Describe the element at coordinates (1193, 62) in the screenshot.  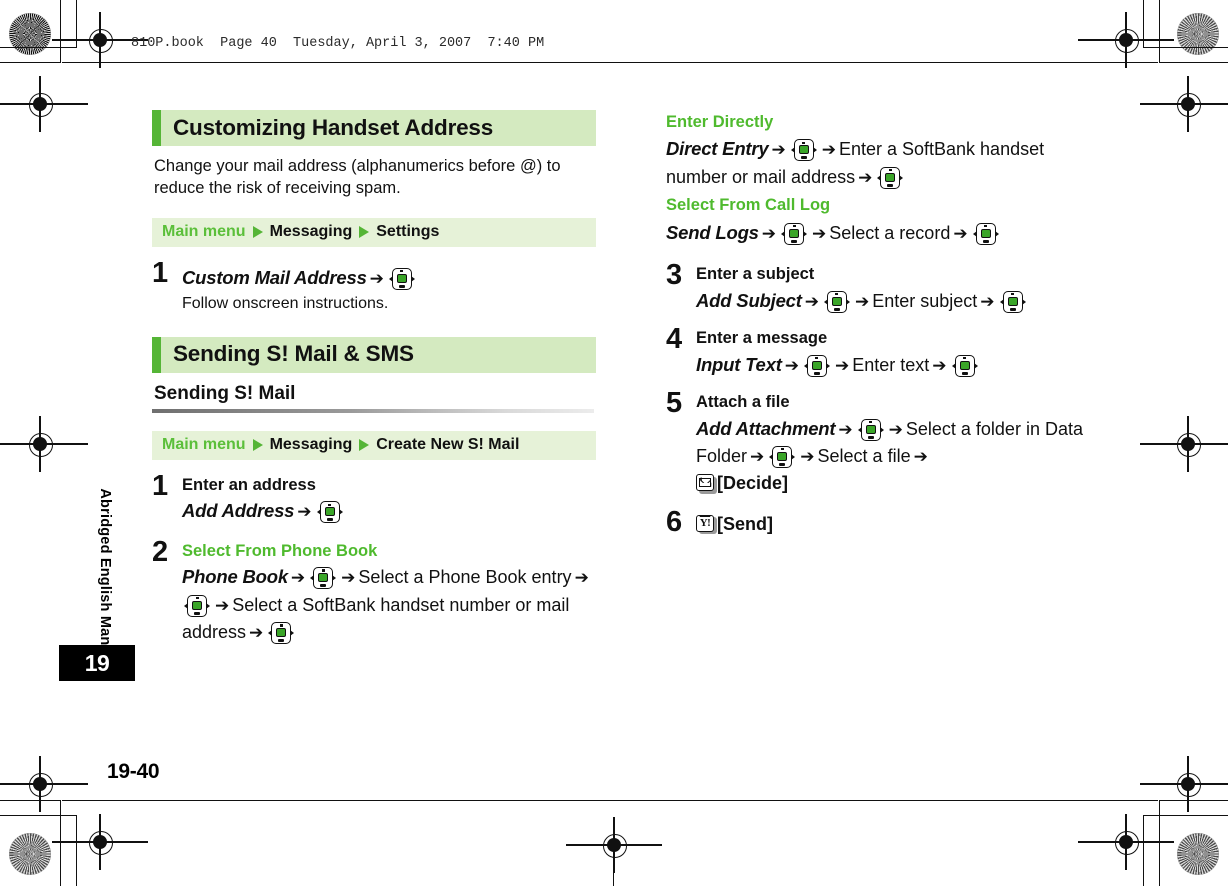
I see `crop-line-top-right-outer` at that location.